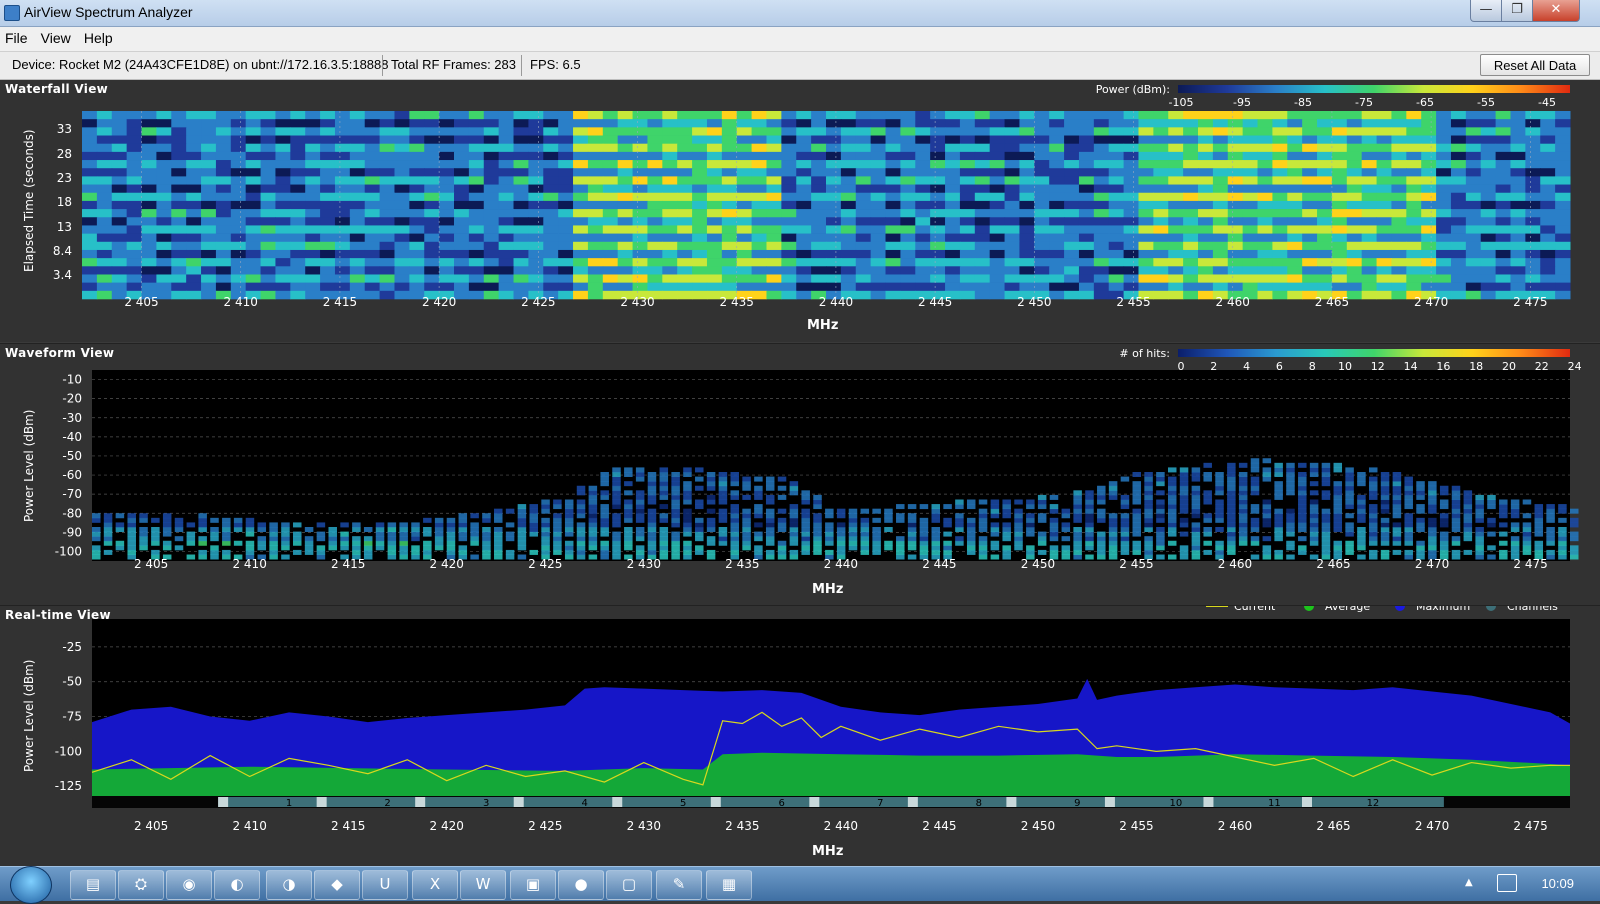 The height and width of the screenshot is (904, 1600). What do you see at coordinates (141, 885) in the screenshot?
I see `network-icon: ⛭` at bounding box center [141, 885].